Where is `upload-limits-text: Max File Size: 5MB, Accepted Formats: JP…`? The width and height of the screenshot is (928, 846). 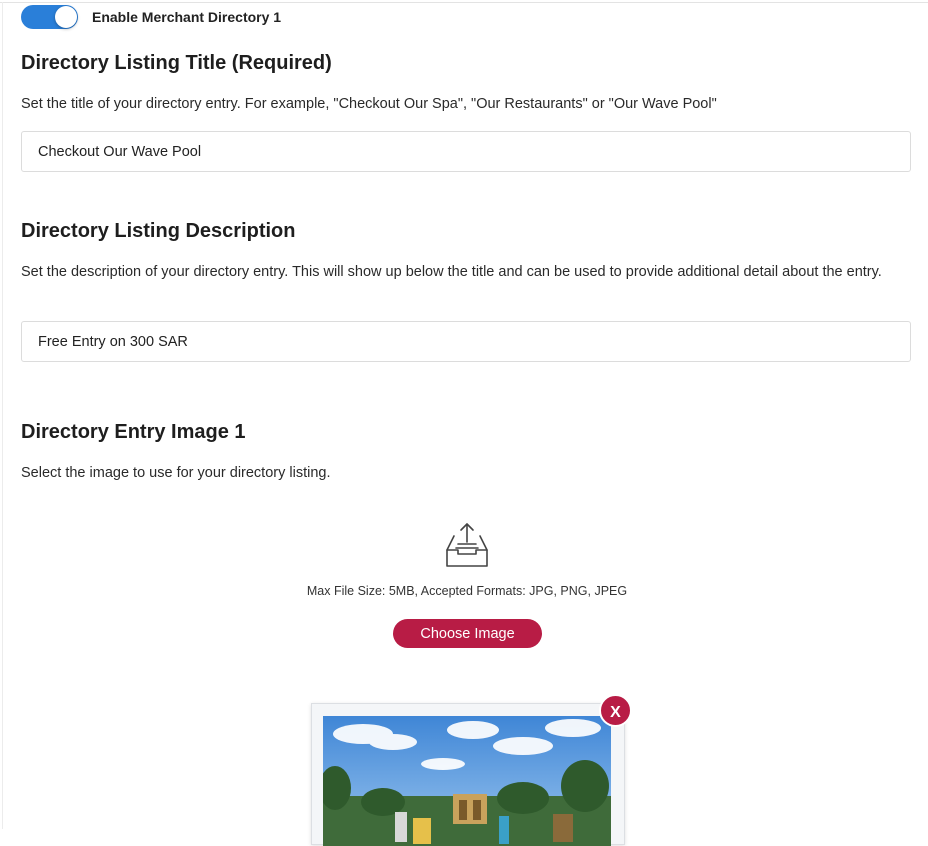
upload-limits-text: Max File Size: 5MB, Accepted Formats: JP… is located at coordinates (467, 591).